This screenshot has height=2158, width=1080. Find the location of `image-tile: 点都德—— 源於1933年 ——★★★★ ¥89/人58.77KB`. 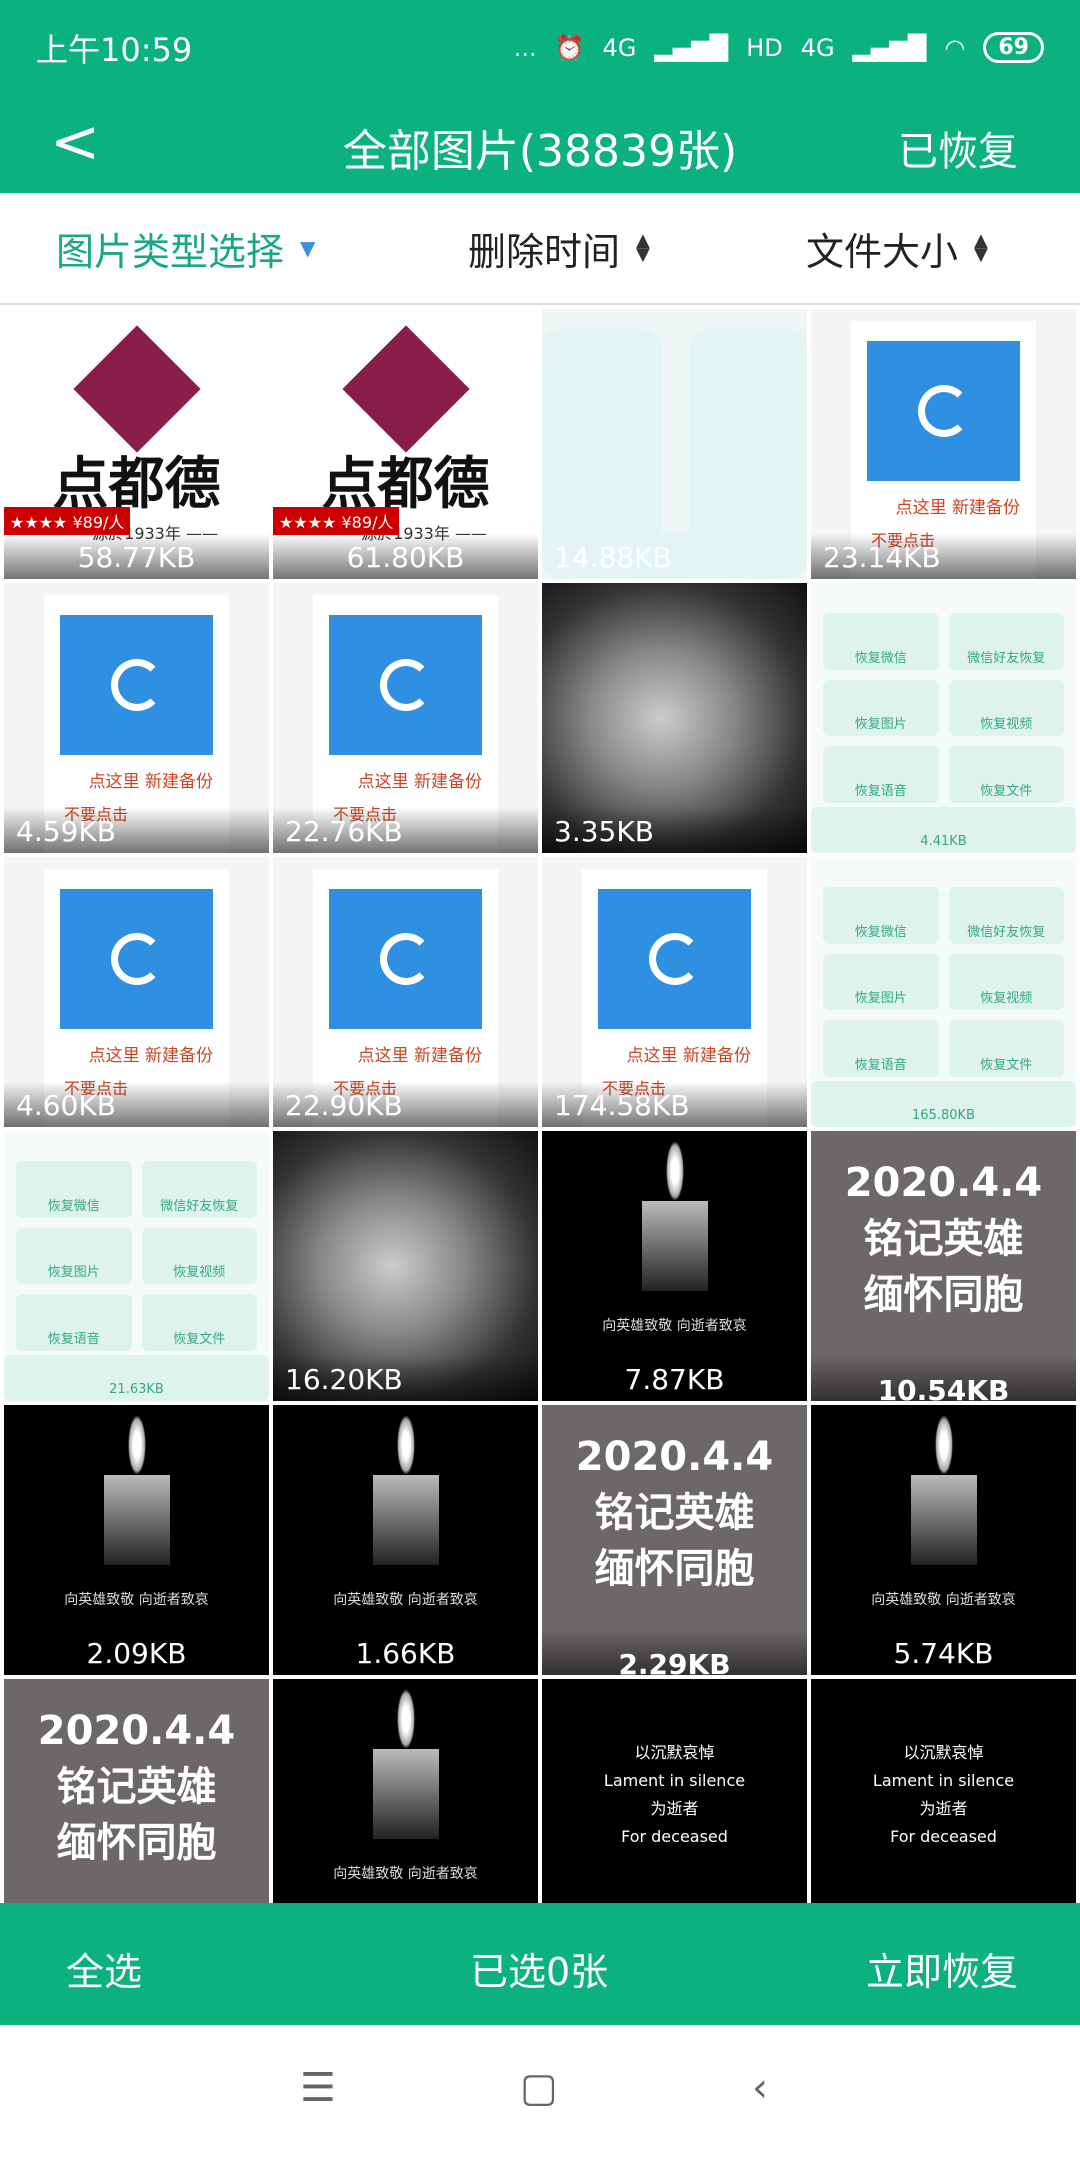

image-tile: 点都德—— 源於1933年 ——★★★★ ¥89/人58.77KB is located at coordinates (136, 444).